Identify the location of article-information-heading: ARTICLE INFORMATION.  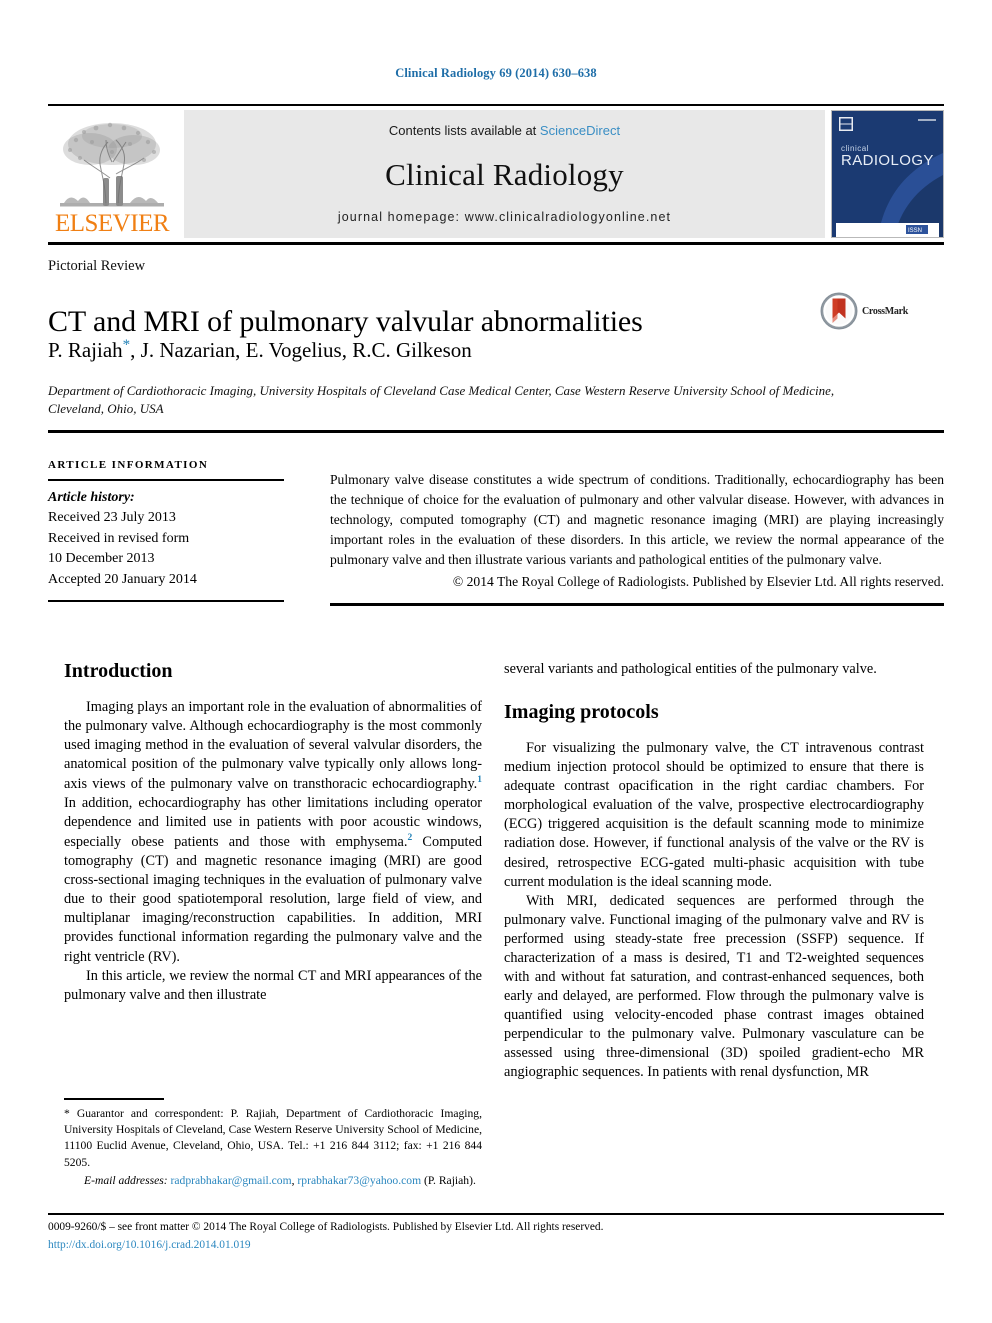
(128, 465).